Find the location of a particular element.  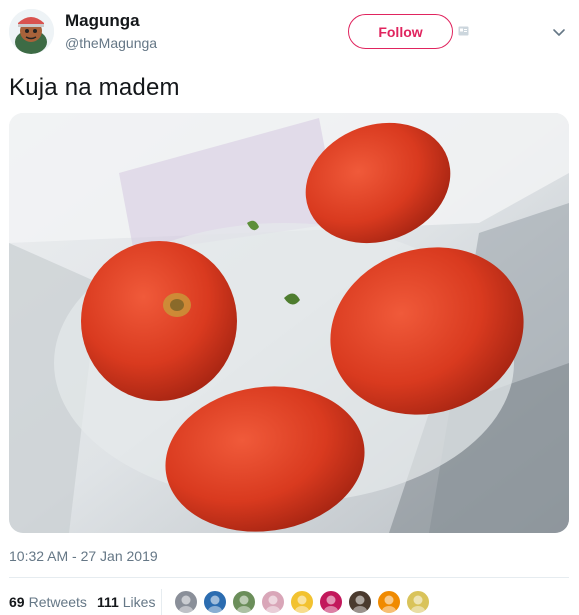

follow-button: Follow is located at coordinates (400, 31).